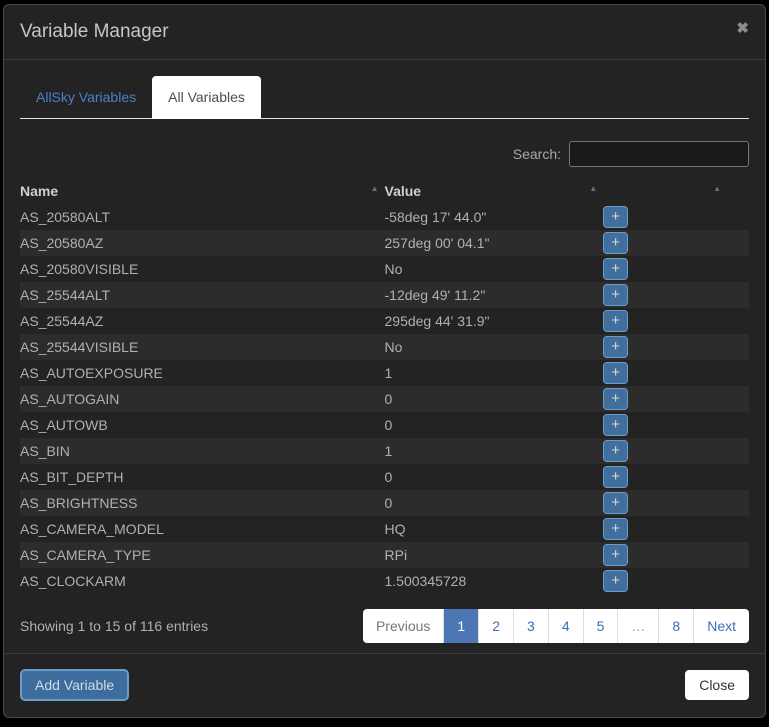 The width and height of the screenshot is (769, 727). I want to click on variable-name-cell: AS_BIT_DEPTH, so click(72, 477).